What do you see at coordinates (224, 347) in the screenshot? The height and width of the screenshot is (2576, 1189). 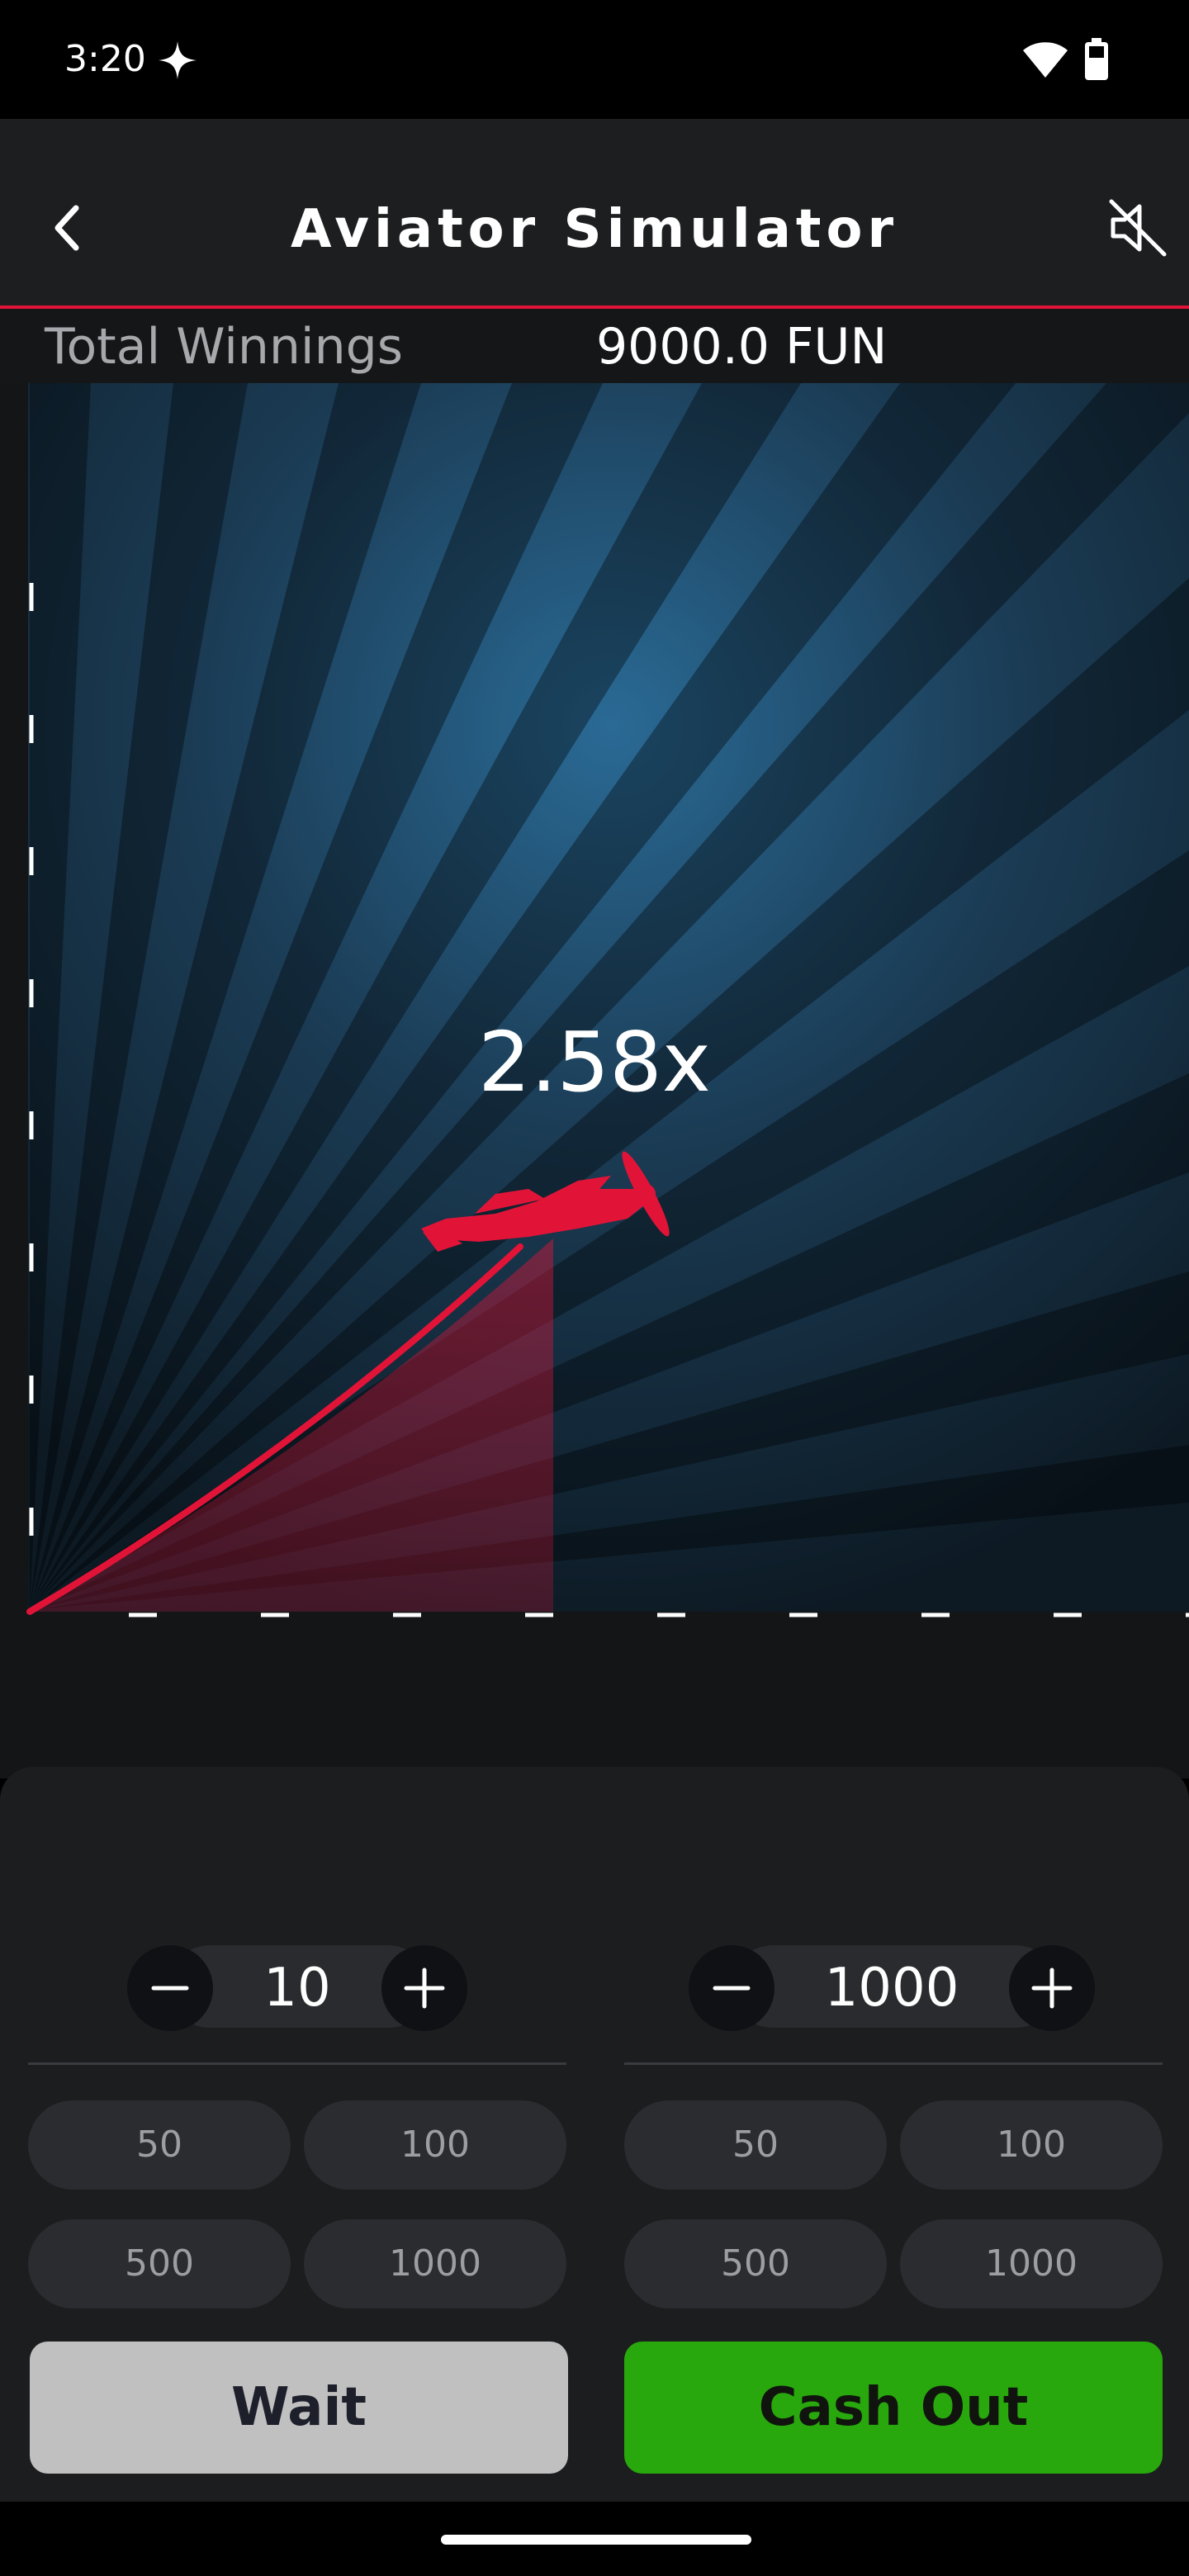 I see `winnings-label: Total Winnings` at bounding box center [224, 347].